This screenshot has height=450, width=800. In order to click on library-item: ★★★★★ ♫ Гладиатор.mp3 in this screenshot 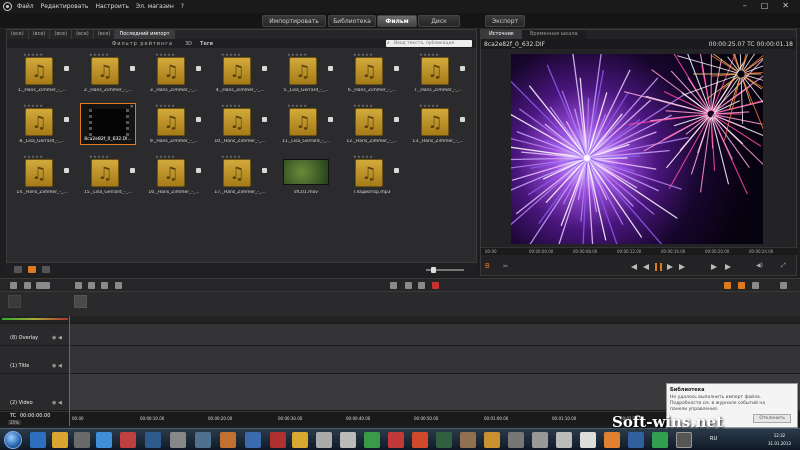, I will do `click(372, 177)`.